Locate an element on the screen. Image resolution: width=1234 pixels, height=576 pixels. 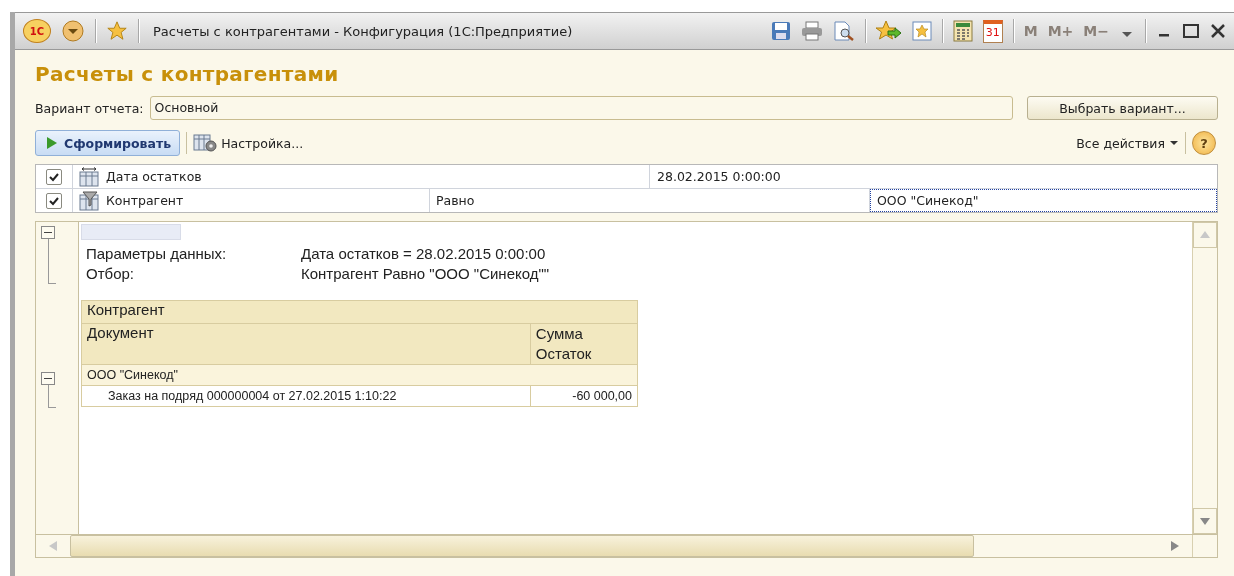
calculator-icon is located at coordinates (962, 31).